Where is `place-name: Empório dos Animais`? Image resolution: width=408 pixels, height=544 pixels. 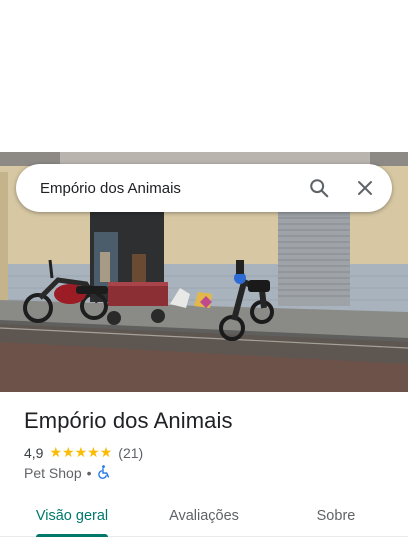 place-name: Empório dos Animais is located at coordinates (128, 420).